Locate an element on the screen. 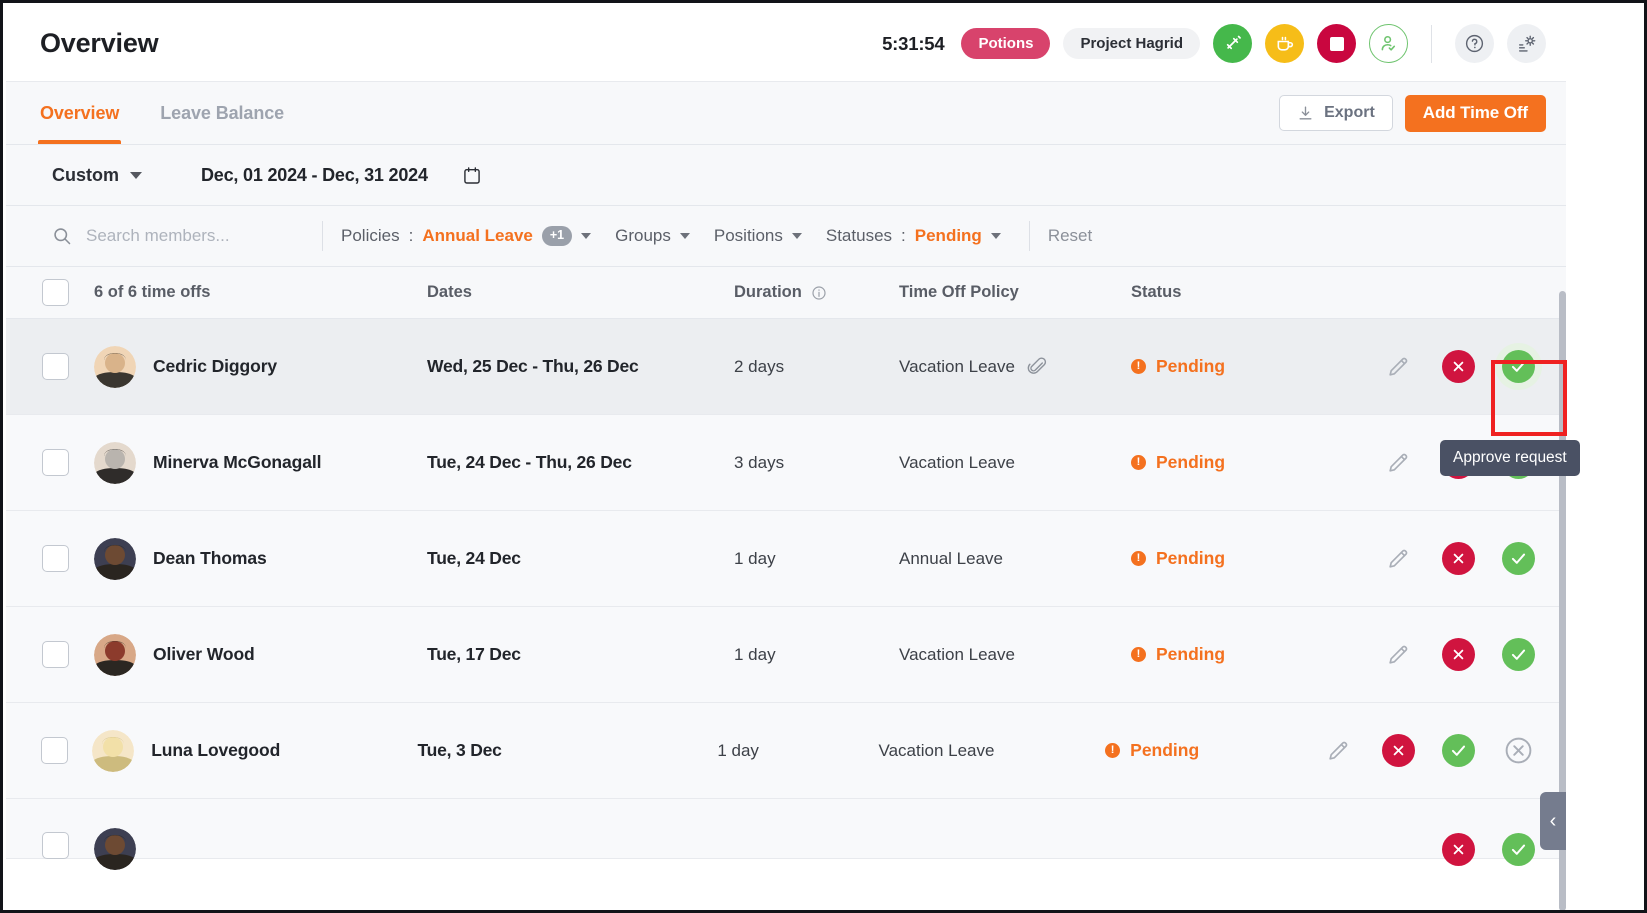  filter-positions: Positions is located at coordinates (758, 236).